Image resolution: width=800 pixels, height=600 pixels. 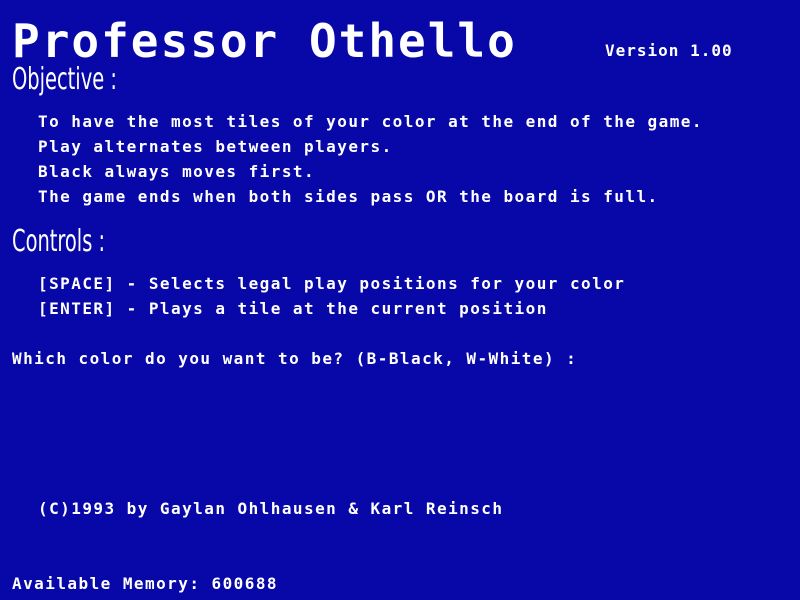 I want to click on version-label: Version 1.00, so click(x=669, y=50).